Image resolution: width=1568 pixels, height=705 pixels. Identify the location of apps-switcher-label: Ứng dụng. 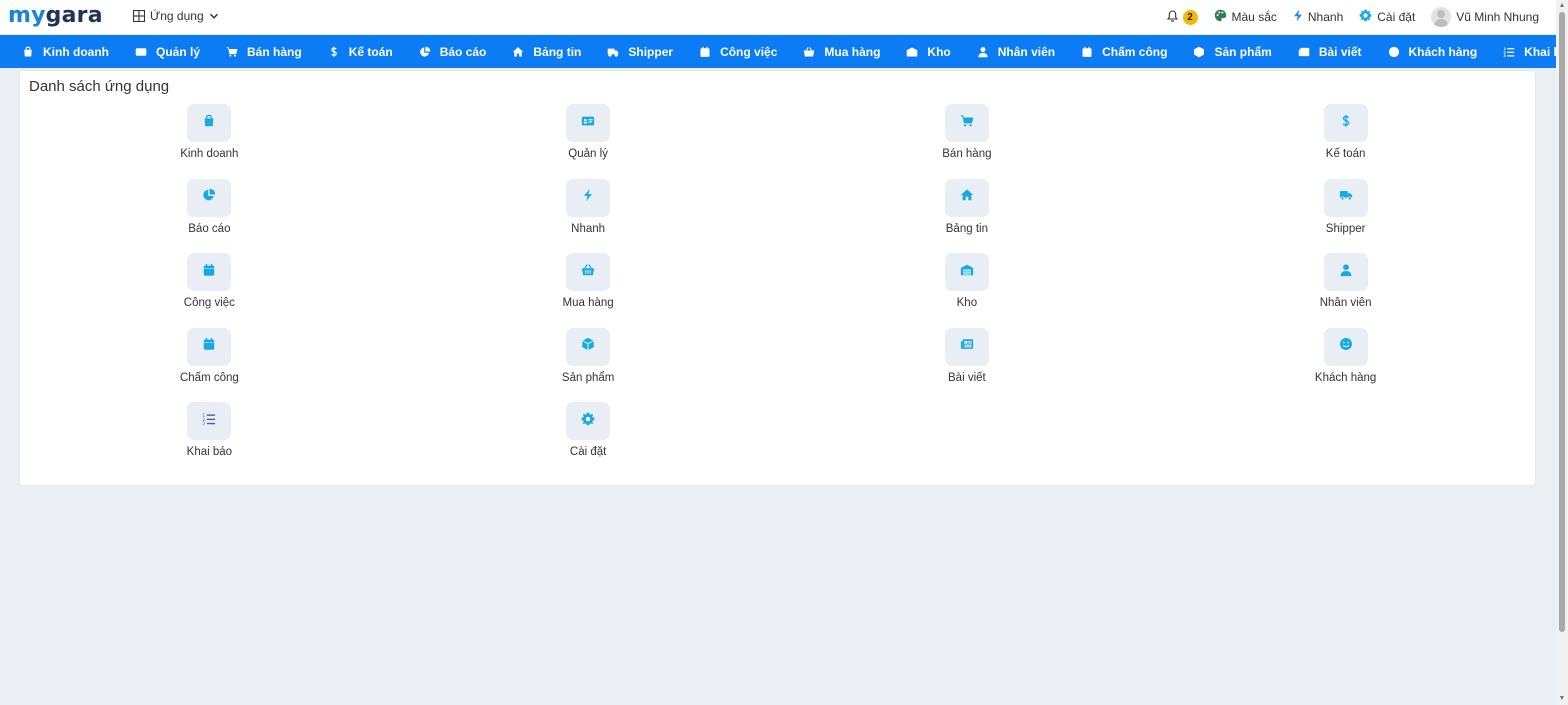
(177, 16).